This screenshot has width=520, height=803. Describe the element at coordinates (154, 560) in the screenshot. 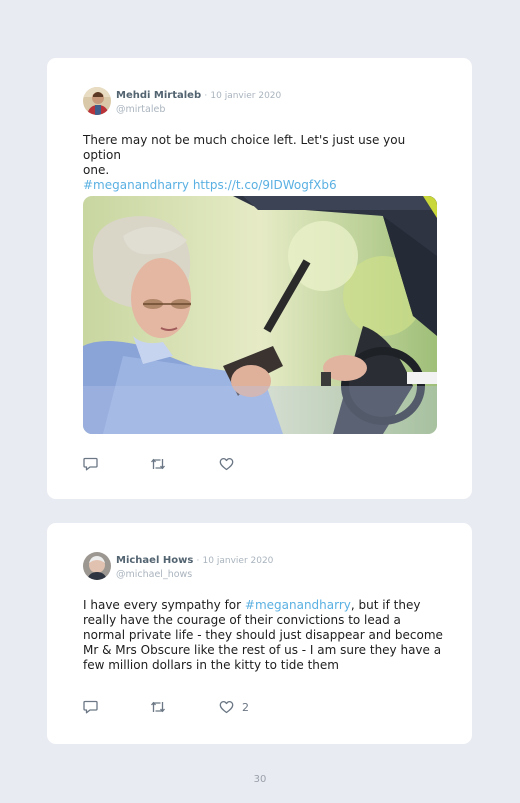

I see `author-name: Michael Hows` at that location.